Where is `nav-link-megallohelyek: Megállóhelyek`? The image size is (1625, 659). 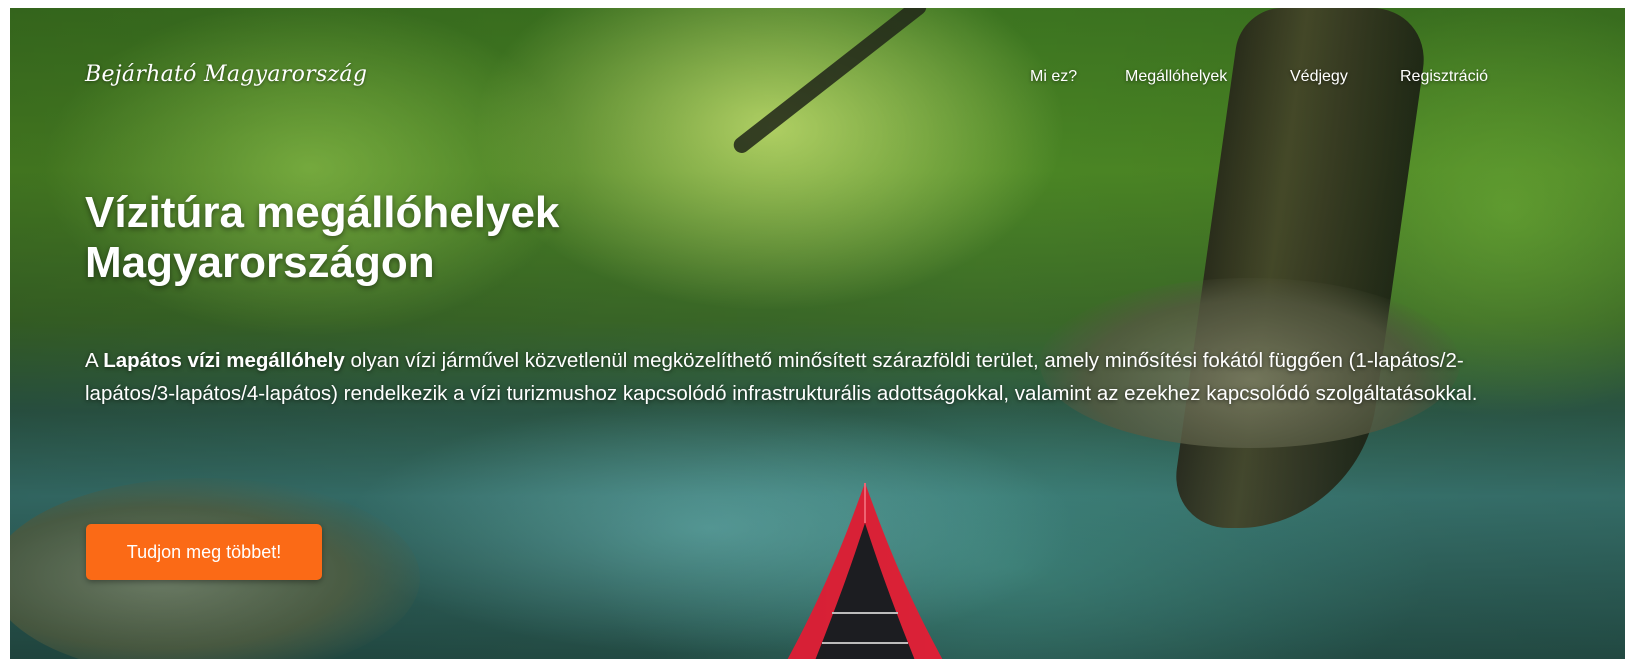
nav-link-megallohelyek: Megállóhelyek is located at coordinates (1176, 77).